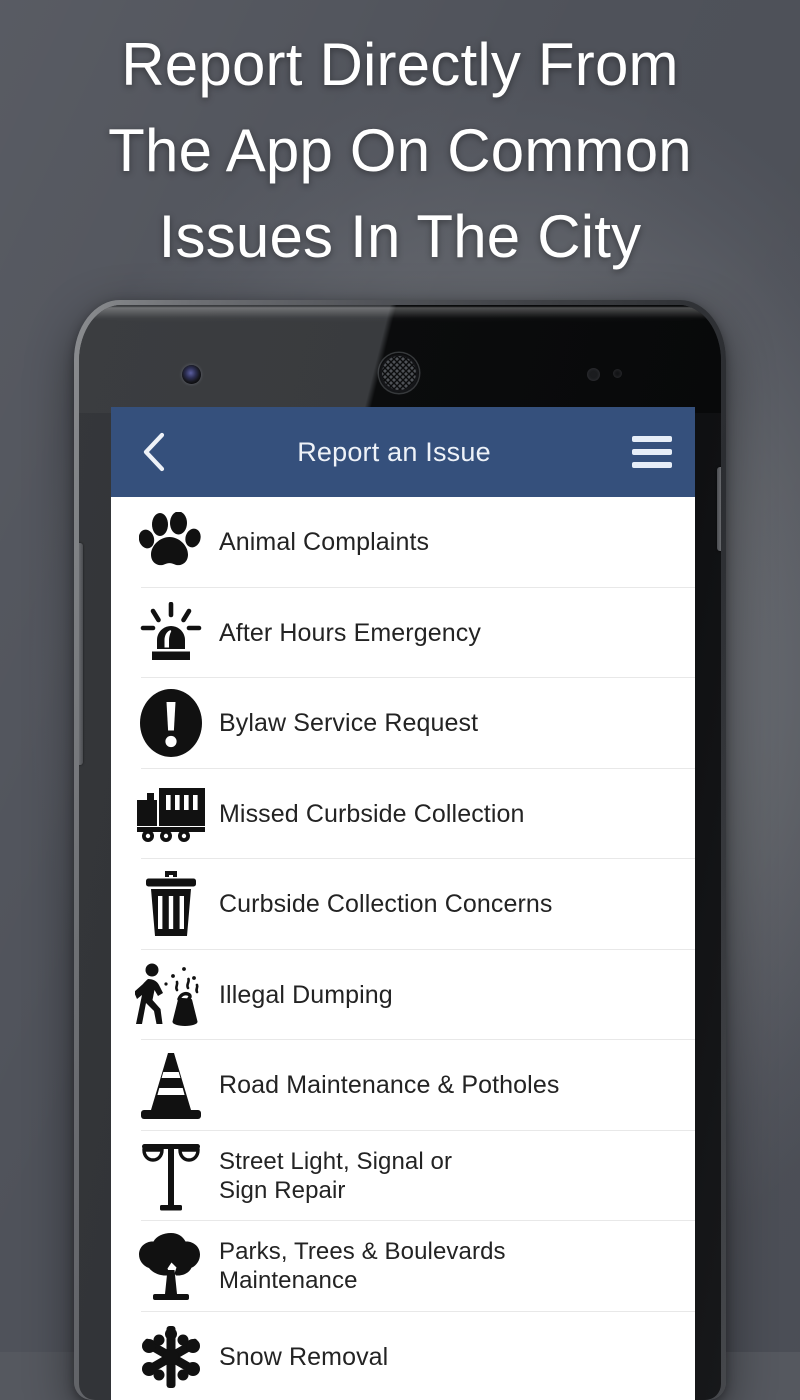 This screenshot has width=800, height=1400. I want to click on headline-line-2: The App On Common, so click(400, 151).